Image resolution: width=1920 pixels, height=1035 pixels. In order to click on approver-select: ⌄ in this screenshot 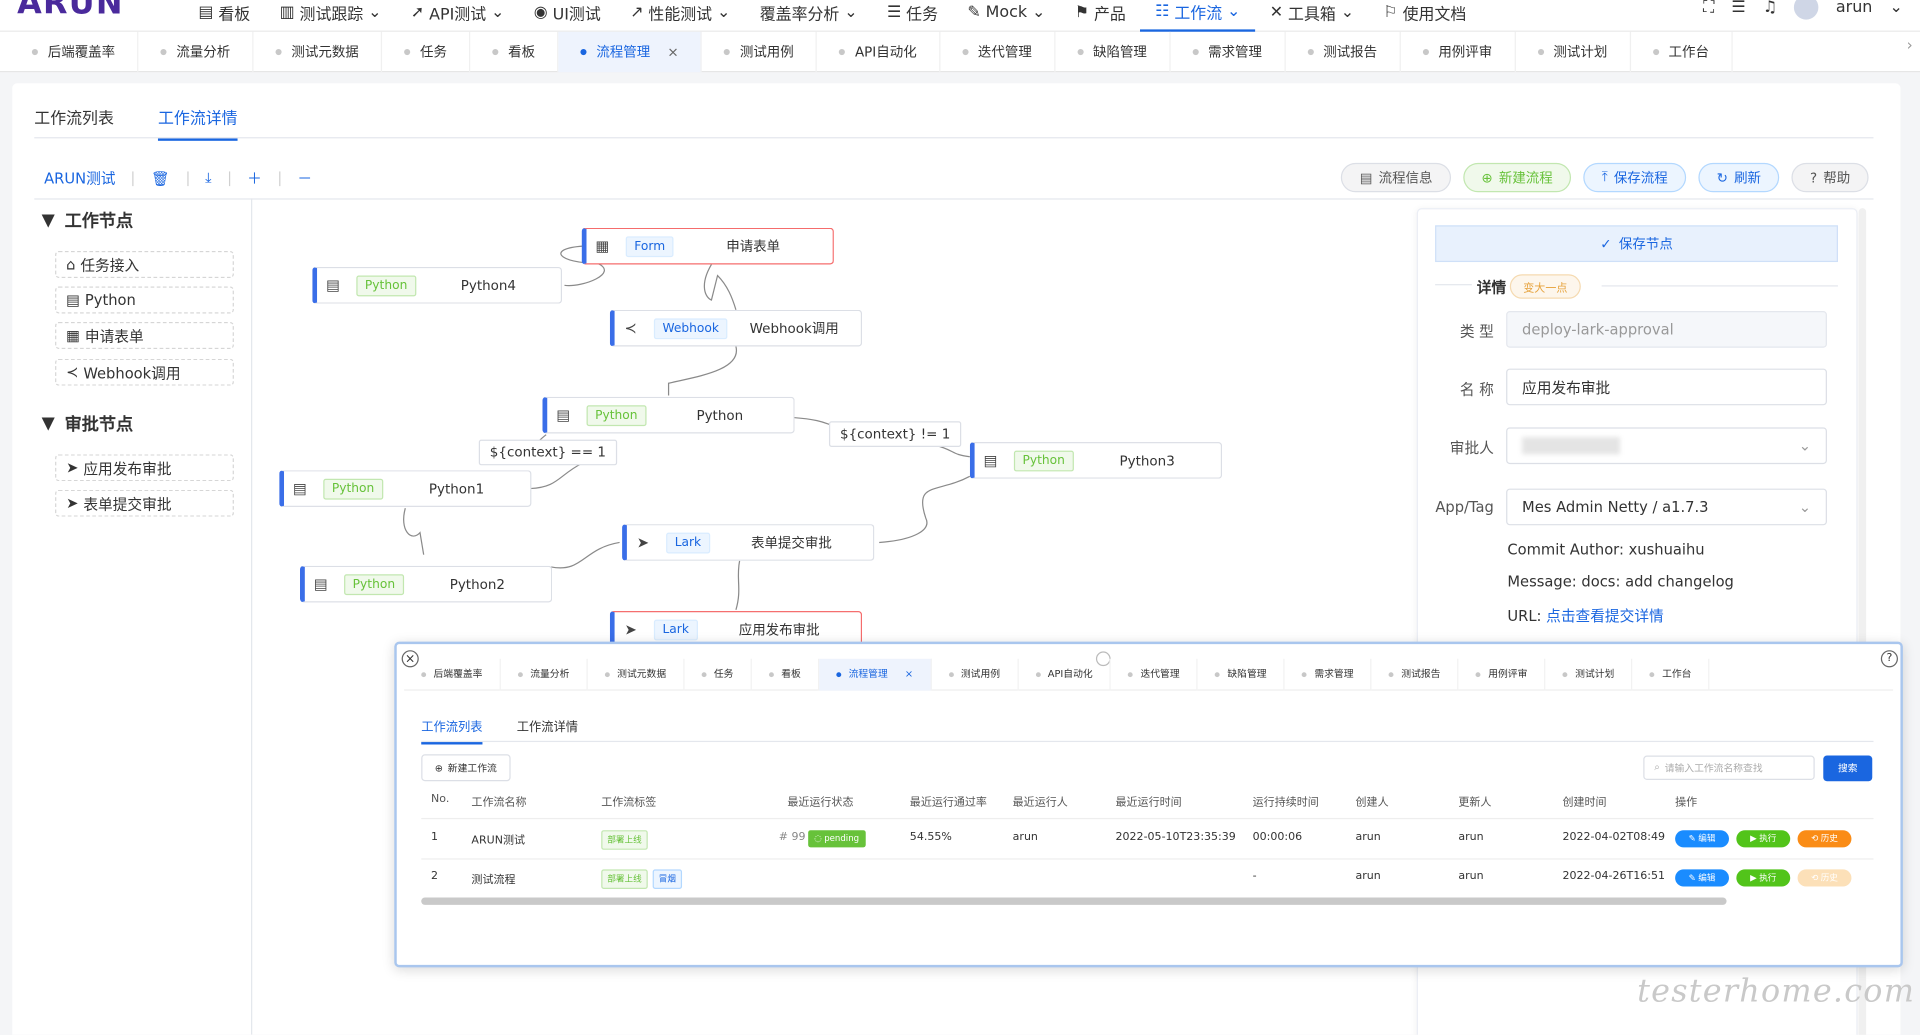, I will do `click(1666, 446)`.